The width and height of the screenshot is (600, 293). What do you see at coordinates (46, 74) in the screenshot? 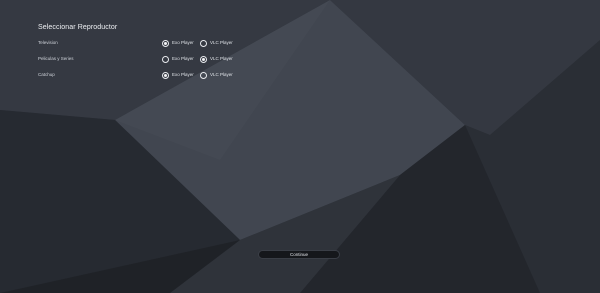
I see `row-label: Catchup` at bounding box center [46, 74].